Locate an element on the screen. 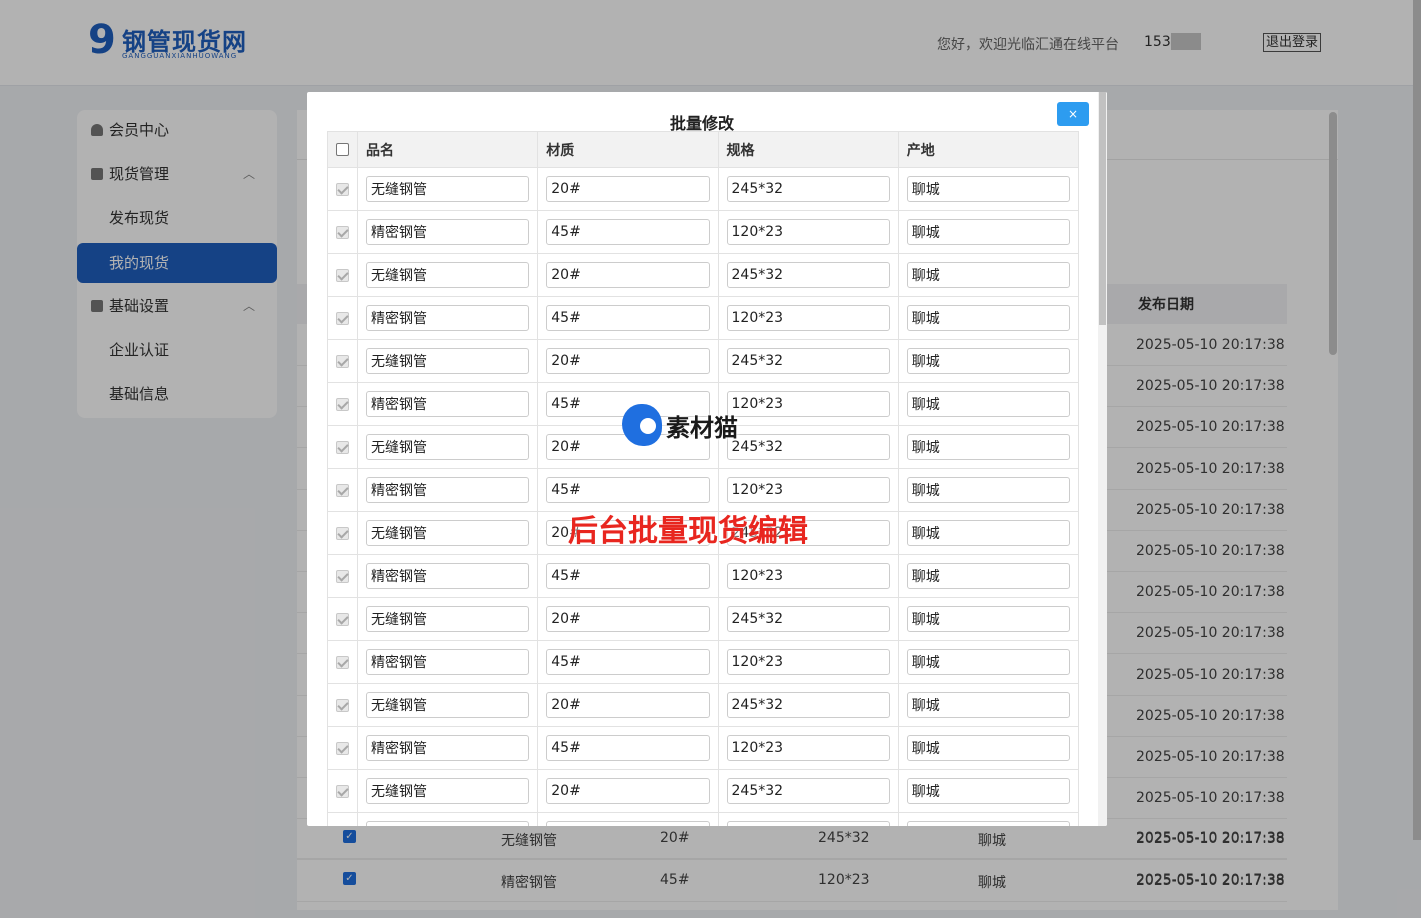 The width and height of the screenshot is (1421, 918). modal-scrollbar-thumb is located at coordinates (1102, 208).